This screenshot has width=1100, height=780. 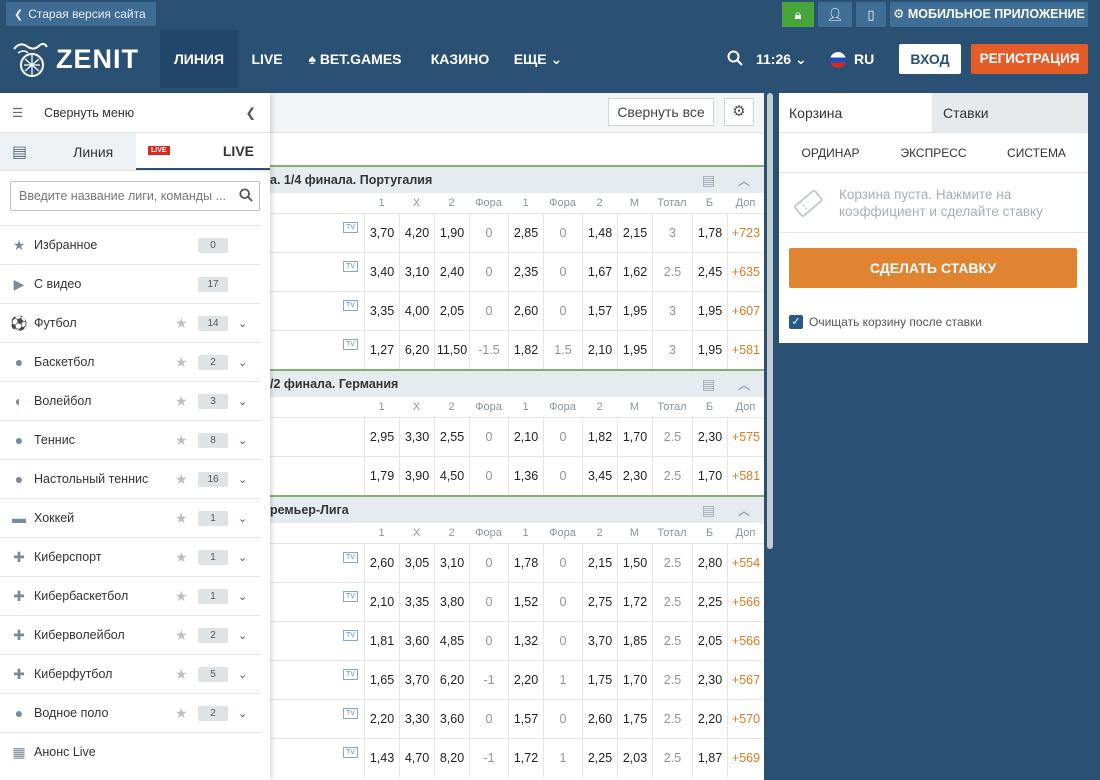 I want to click on odds-cell: 2,95, so click(x=381, y=437).